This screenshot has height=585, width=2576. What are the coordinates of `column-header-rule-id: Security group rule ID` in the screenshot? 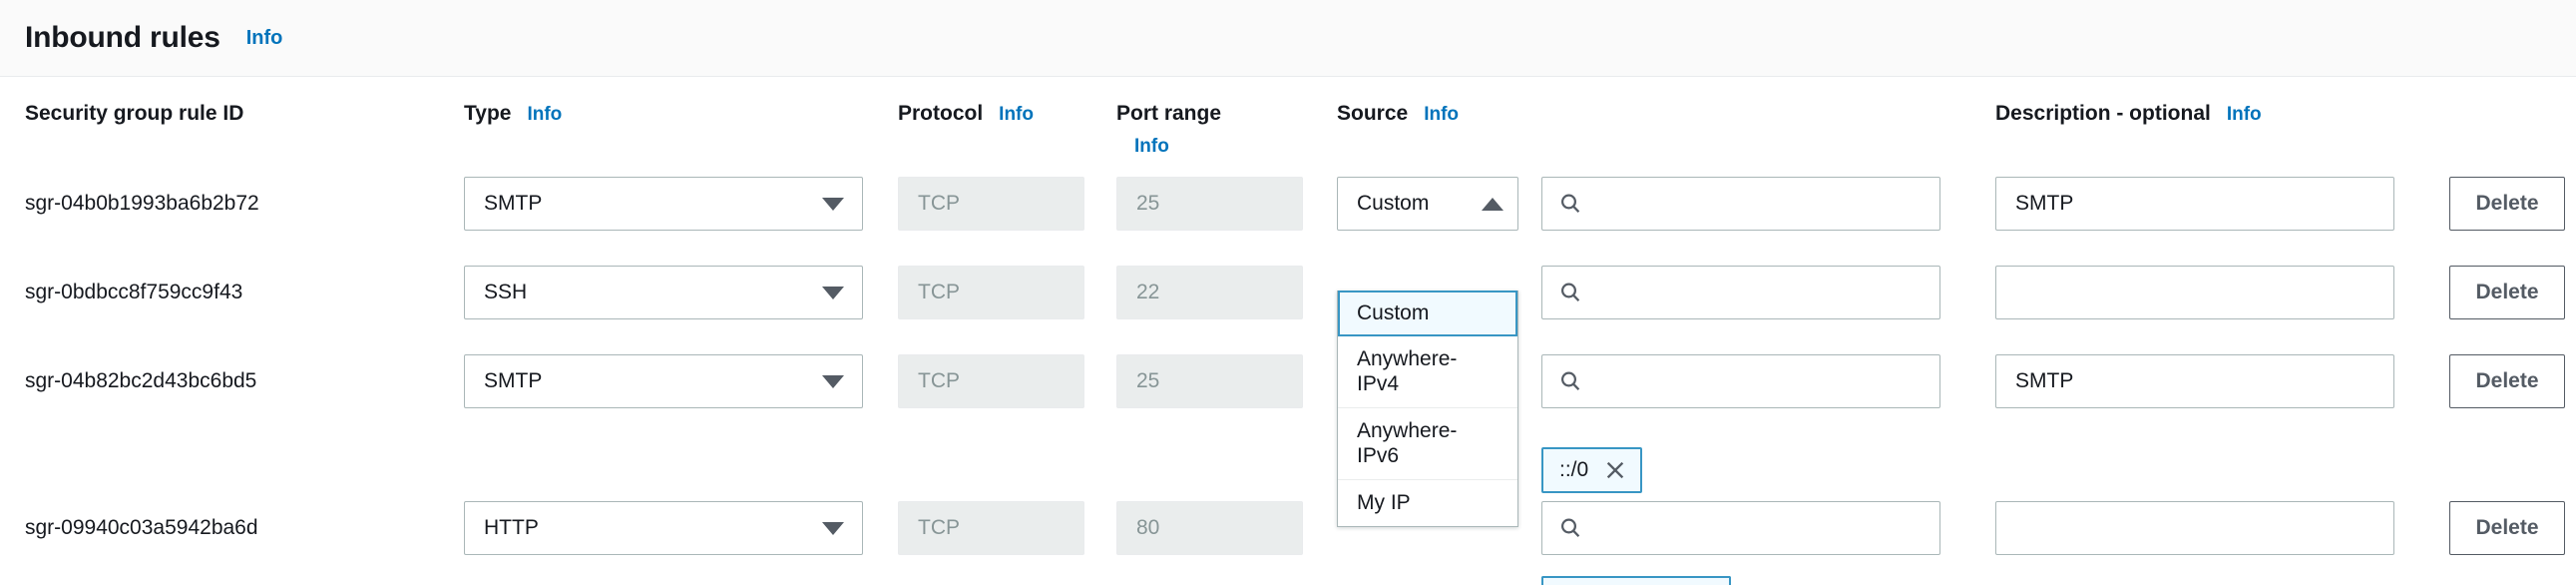 It's located at (134, 114).